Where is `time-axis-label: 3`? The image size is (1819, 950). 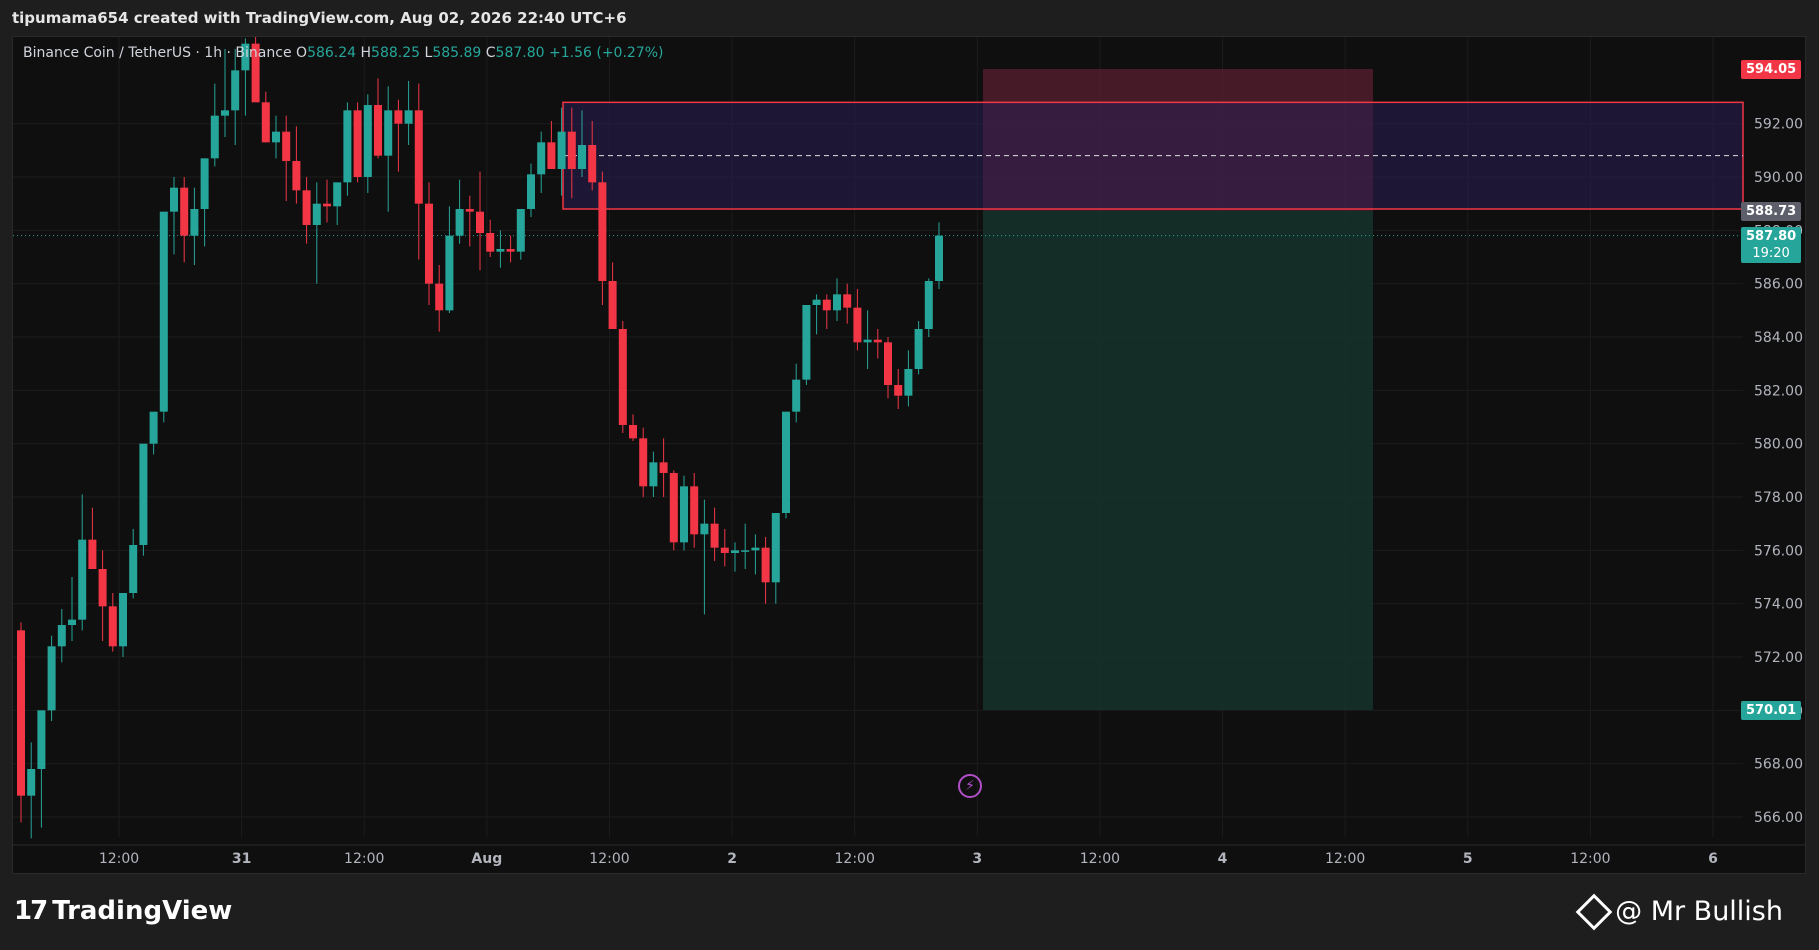
time-axis-label: 3 is located at coordinates (977, 859).